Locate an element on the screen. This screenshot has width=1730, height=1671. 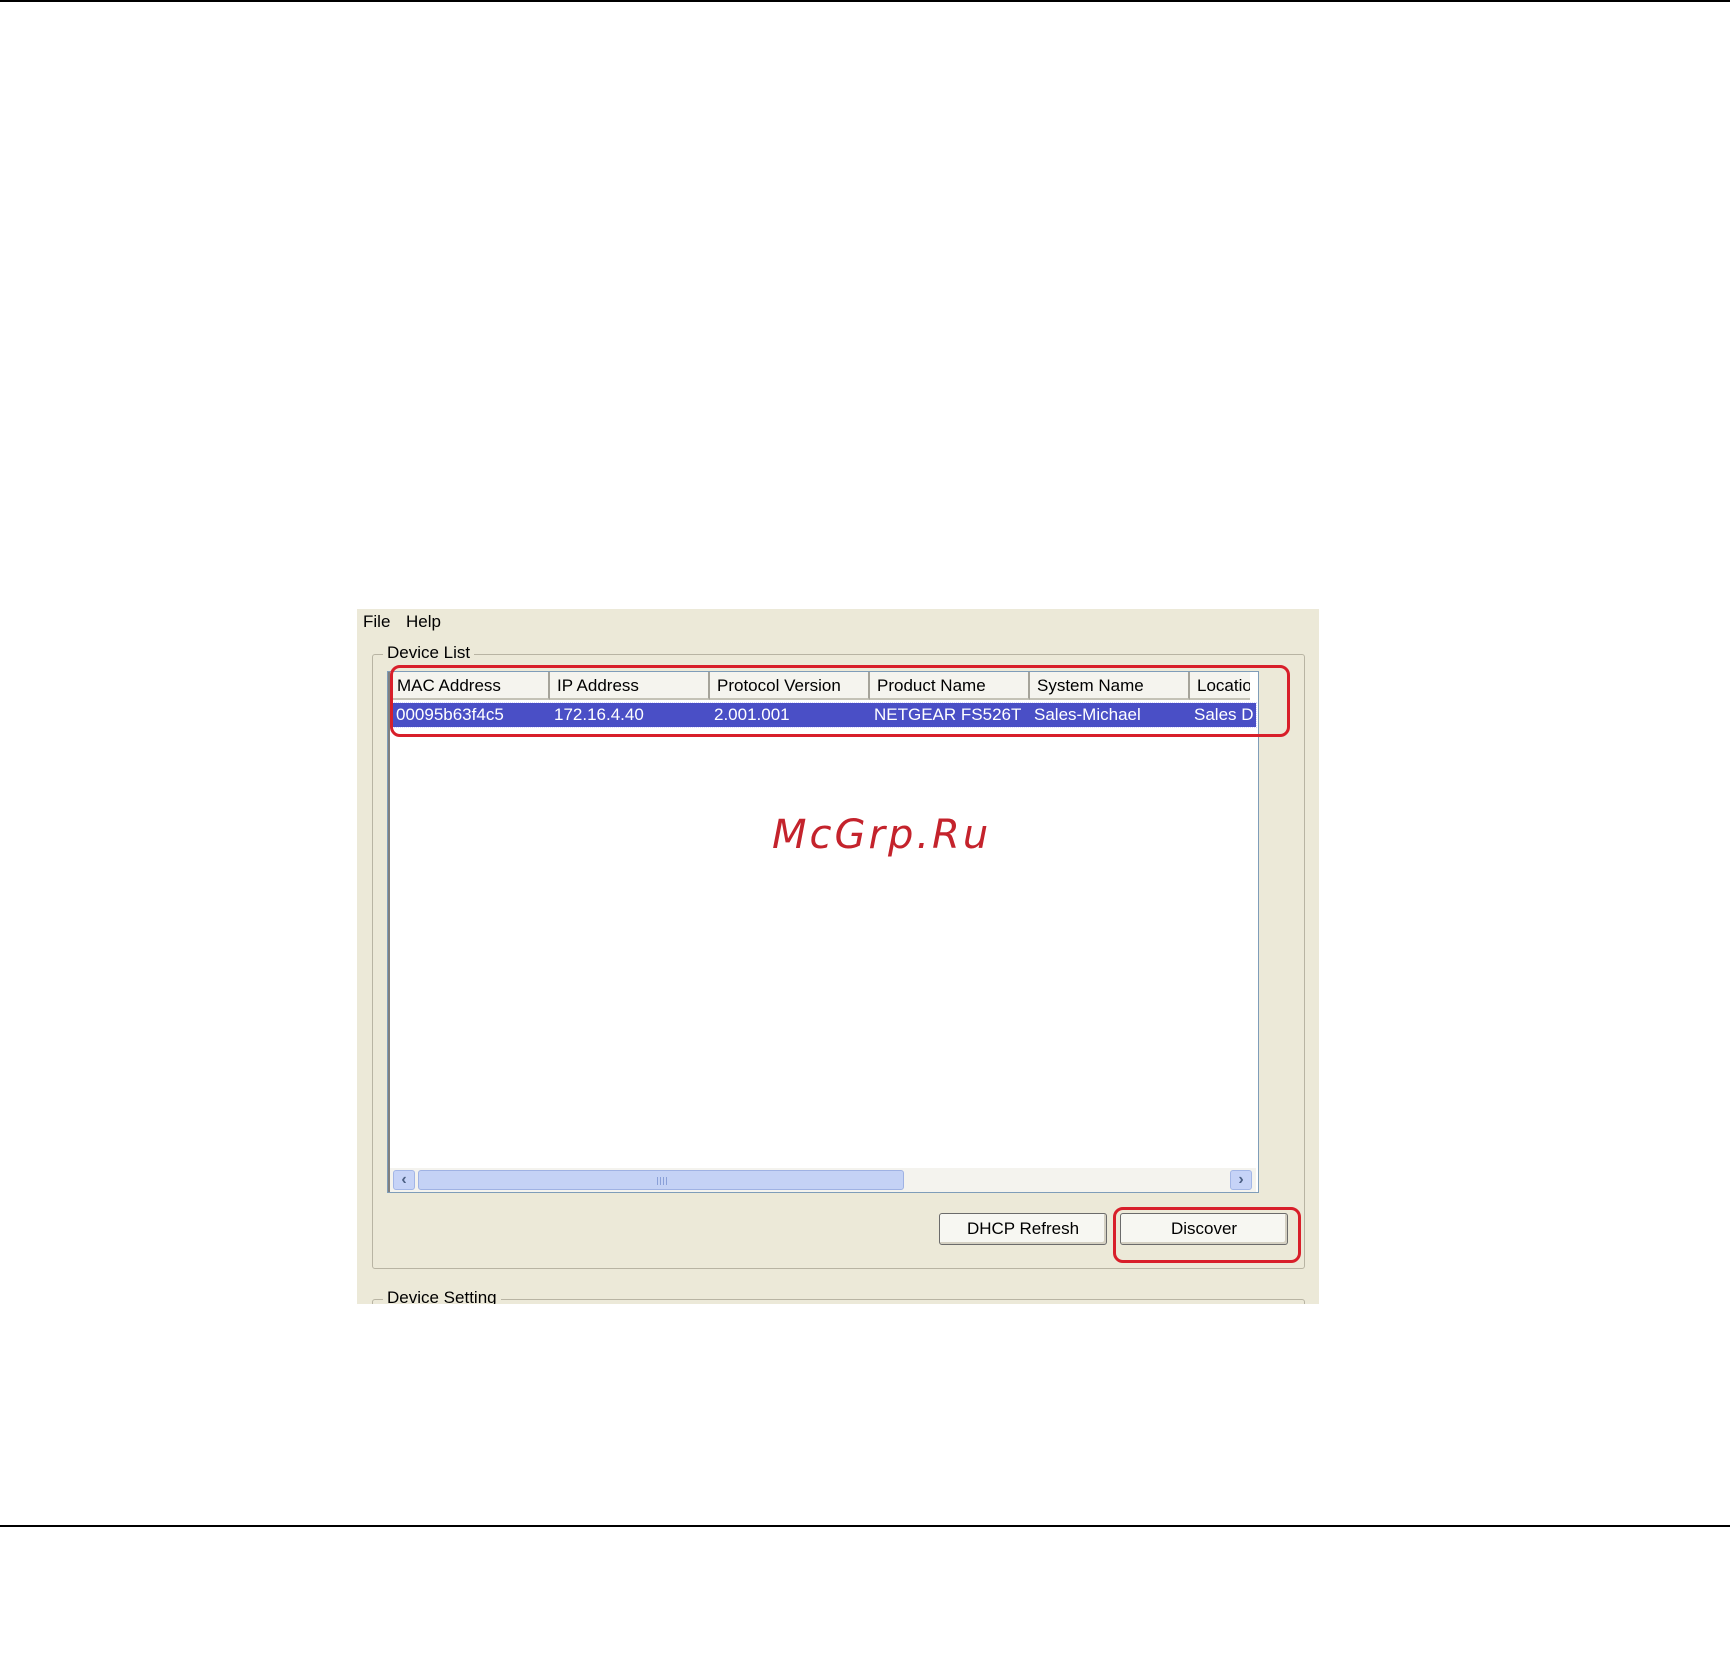
cell-ip: 172.16.4.40 is located at coordinates (599, 714).